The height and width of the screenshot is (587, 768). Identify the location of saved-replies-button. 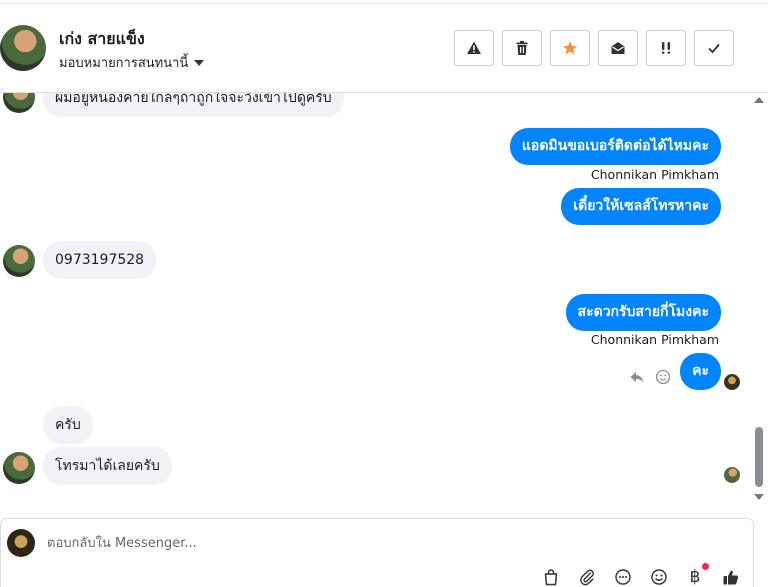
(623, 577).